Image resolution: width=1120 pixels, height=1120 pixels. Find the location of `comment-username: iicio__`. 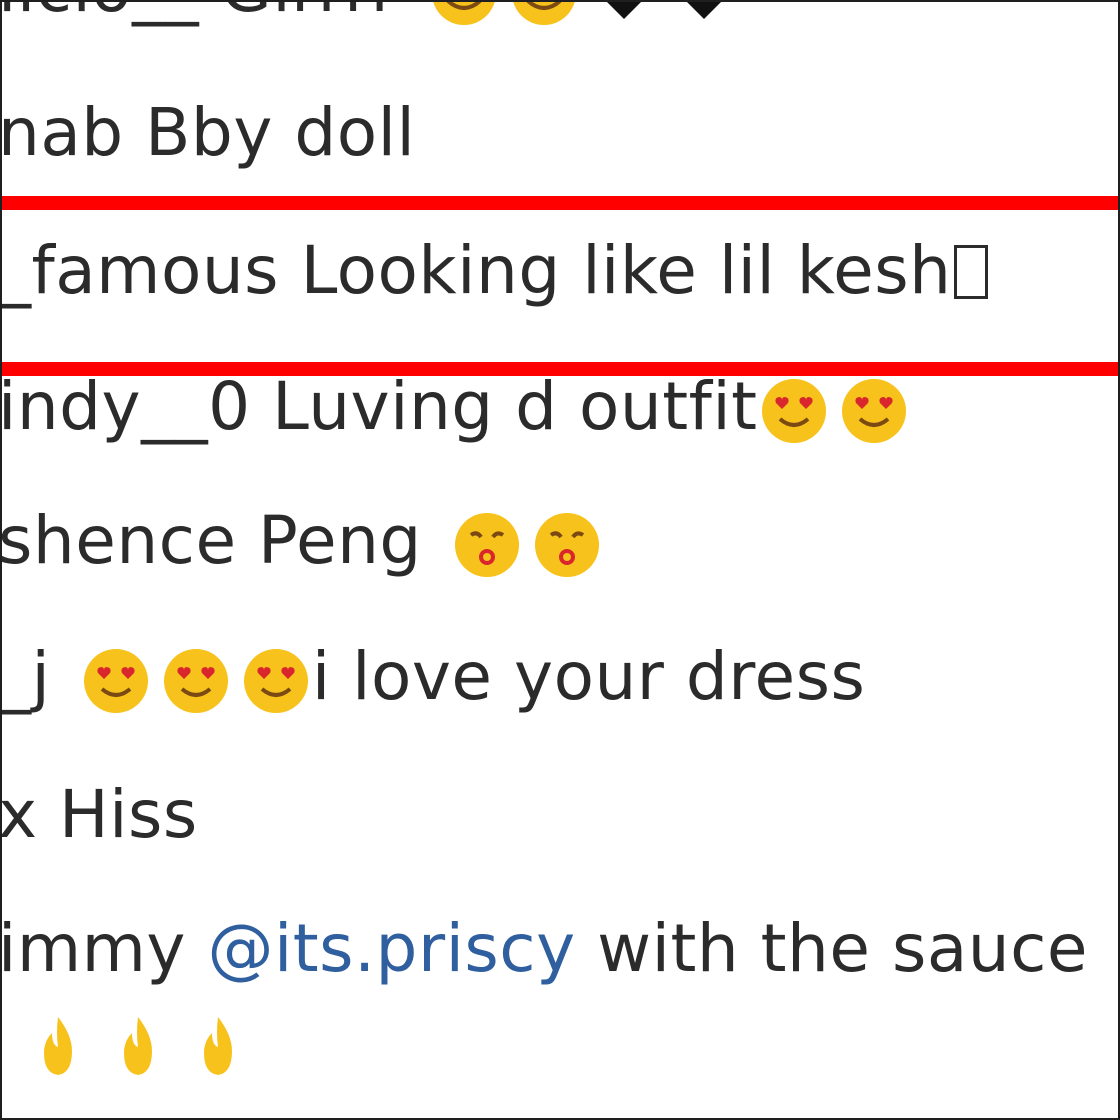

comment-username: iicio__ is located at coordinates (99, 13).